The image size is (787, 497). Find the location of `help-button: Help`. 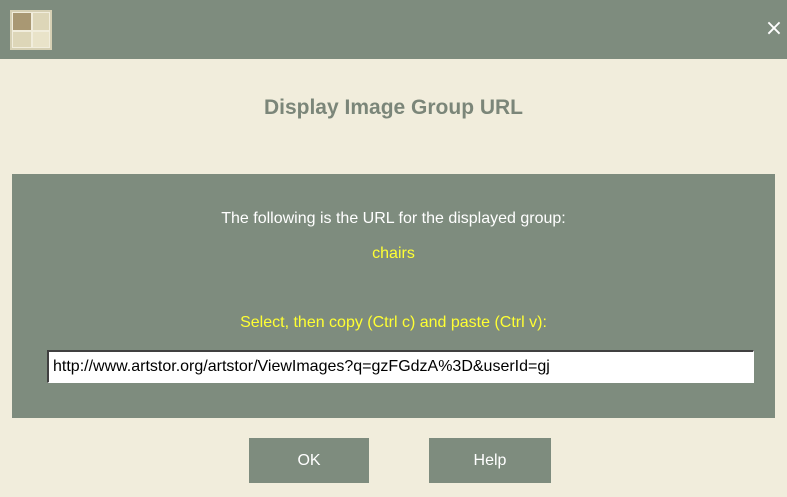

help-button: Help is located at coordinates (490, 460).